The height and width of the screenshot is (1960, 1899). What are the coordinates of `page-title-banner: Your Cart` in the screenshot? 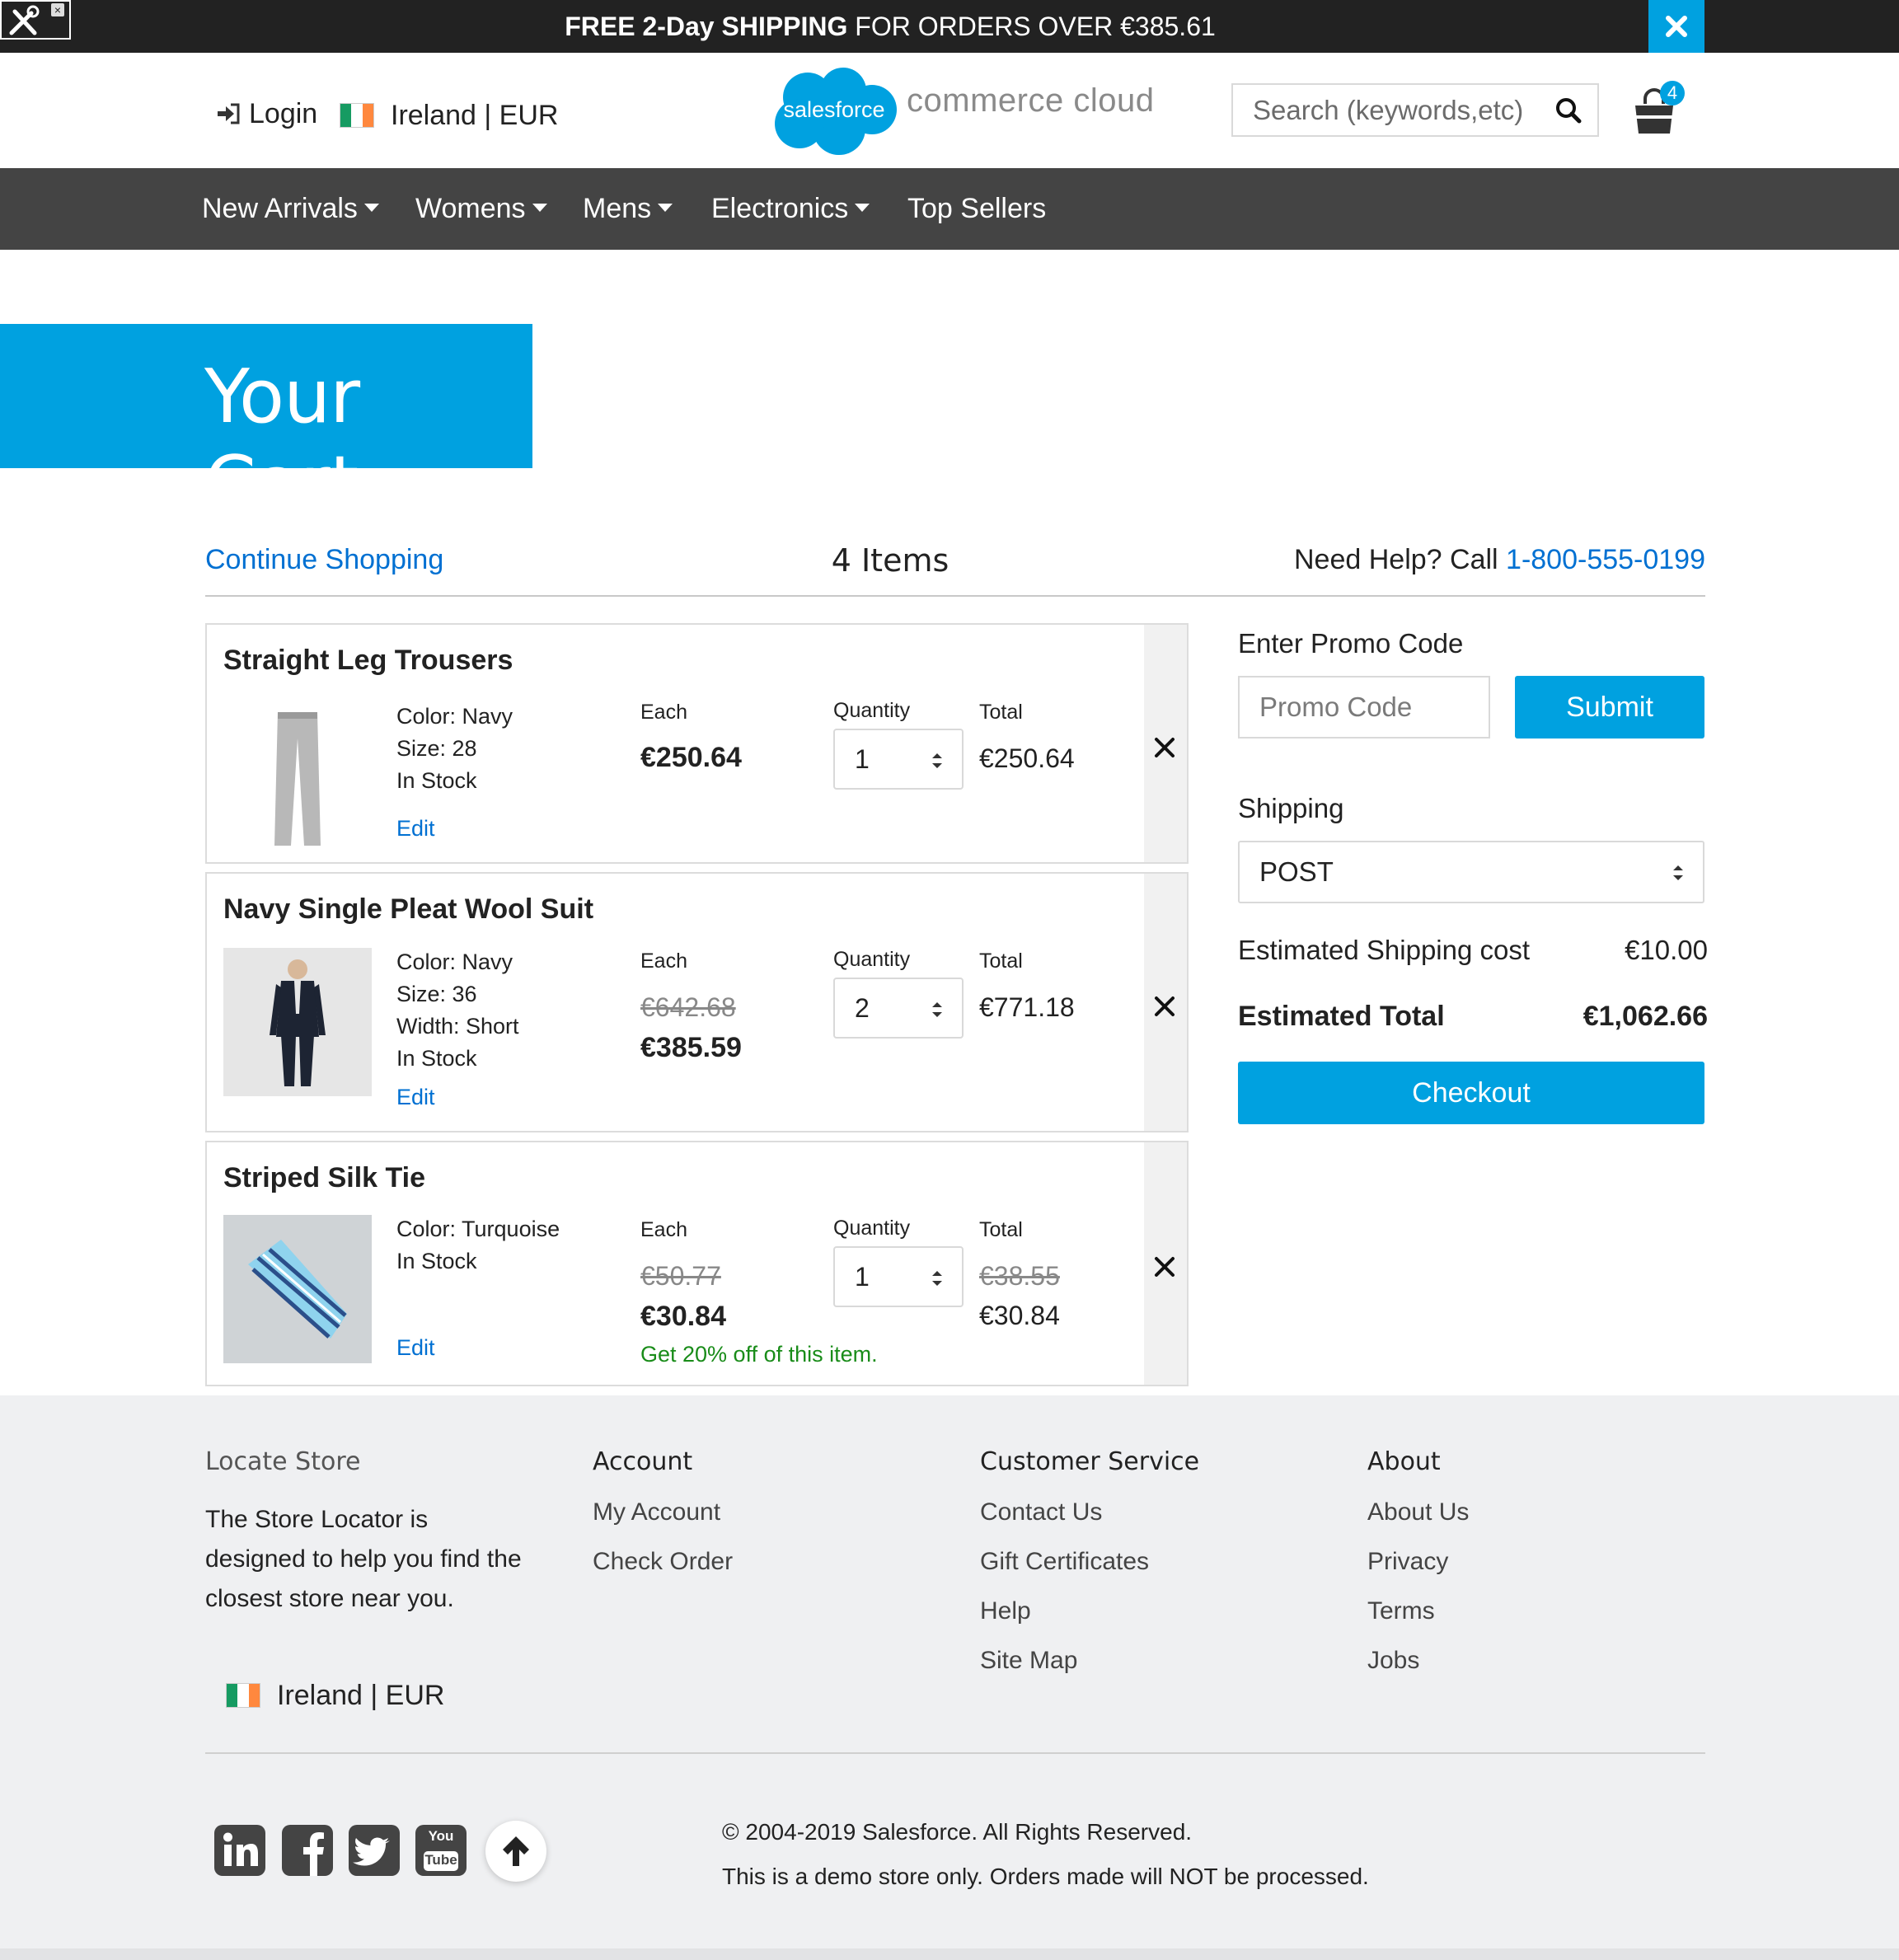 It's located at (266, 425).